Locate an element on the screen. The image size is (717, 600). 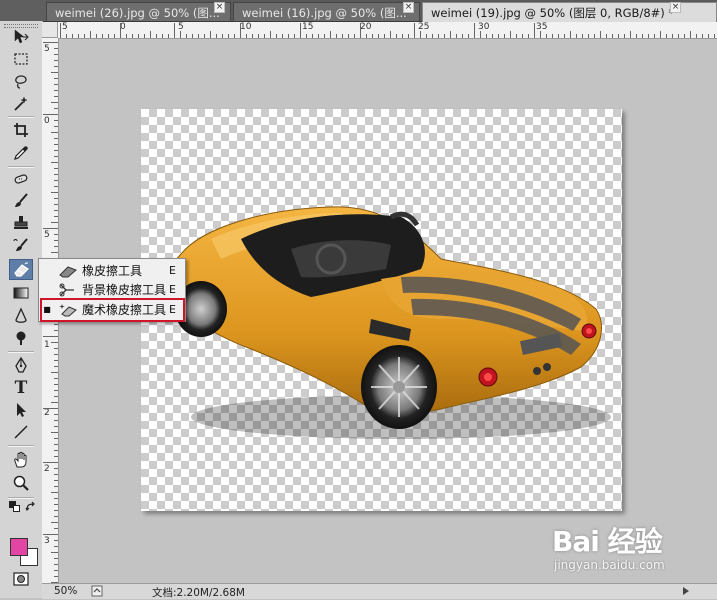
default-colors-icon is located at coordinates (15, 507).